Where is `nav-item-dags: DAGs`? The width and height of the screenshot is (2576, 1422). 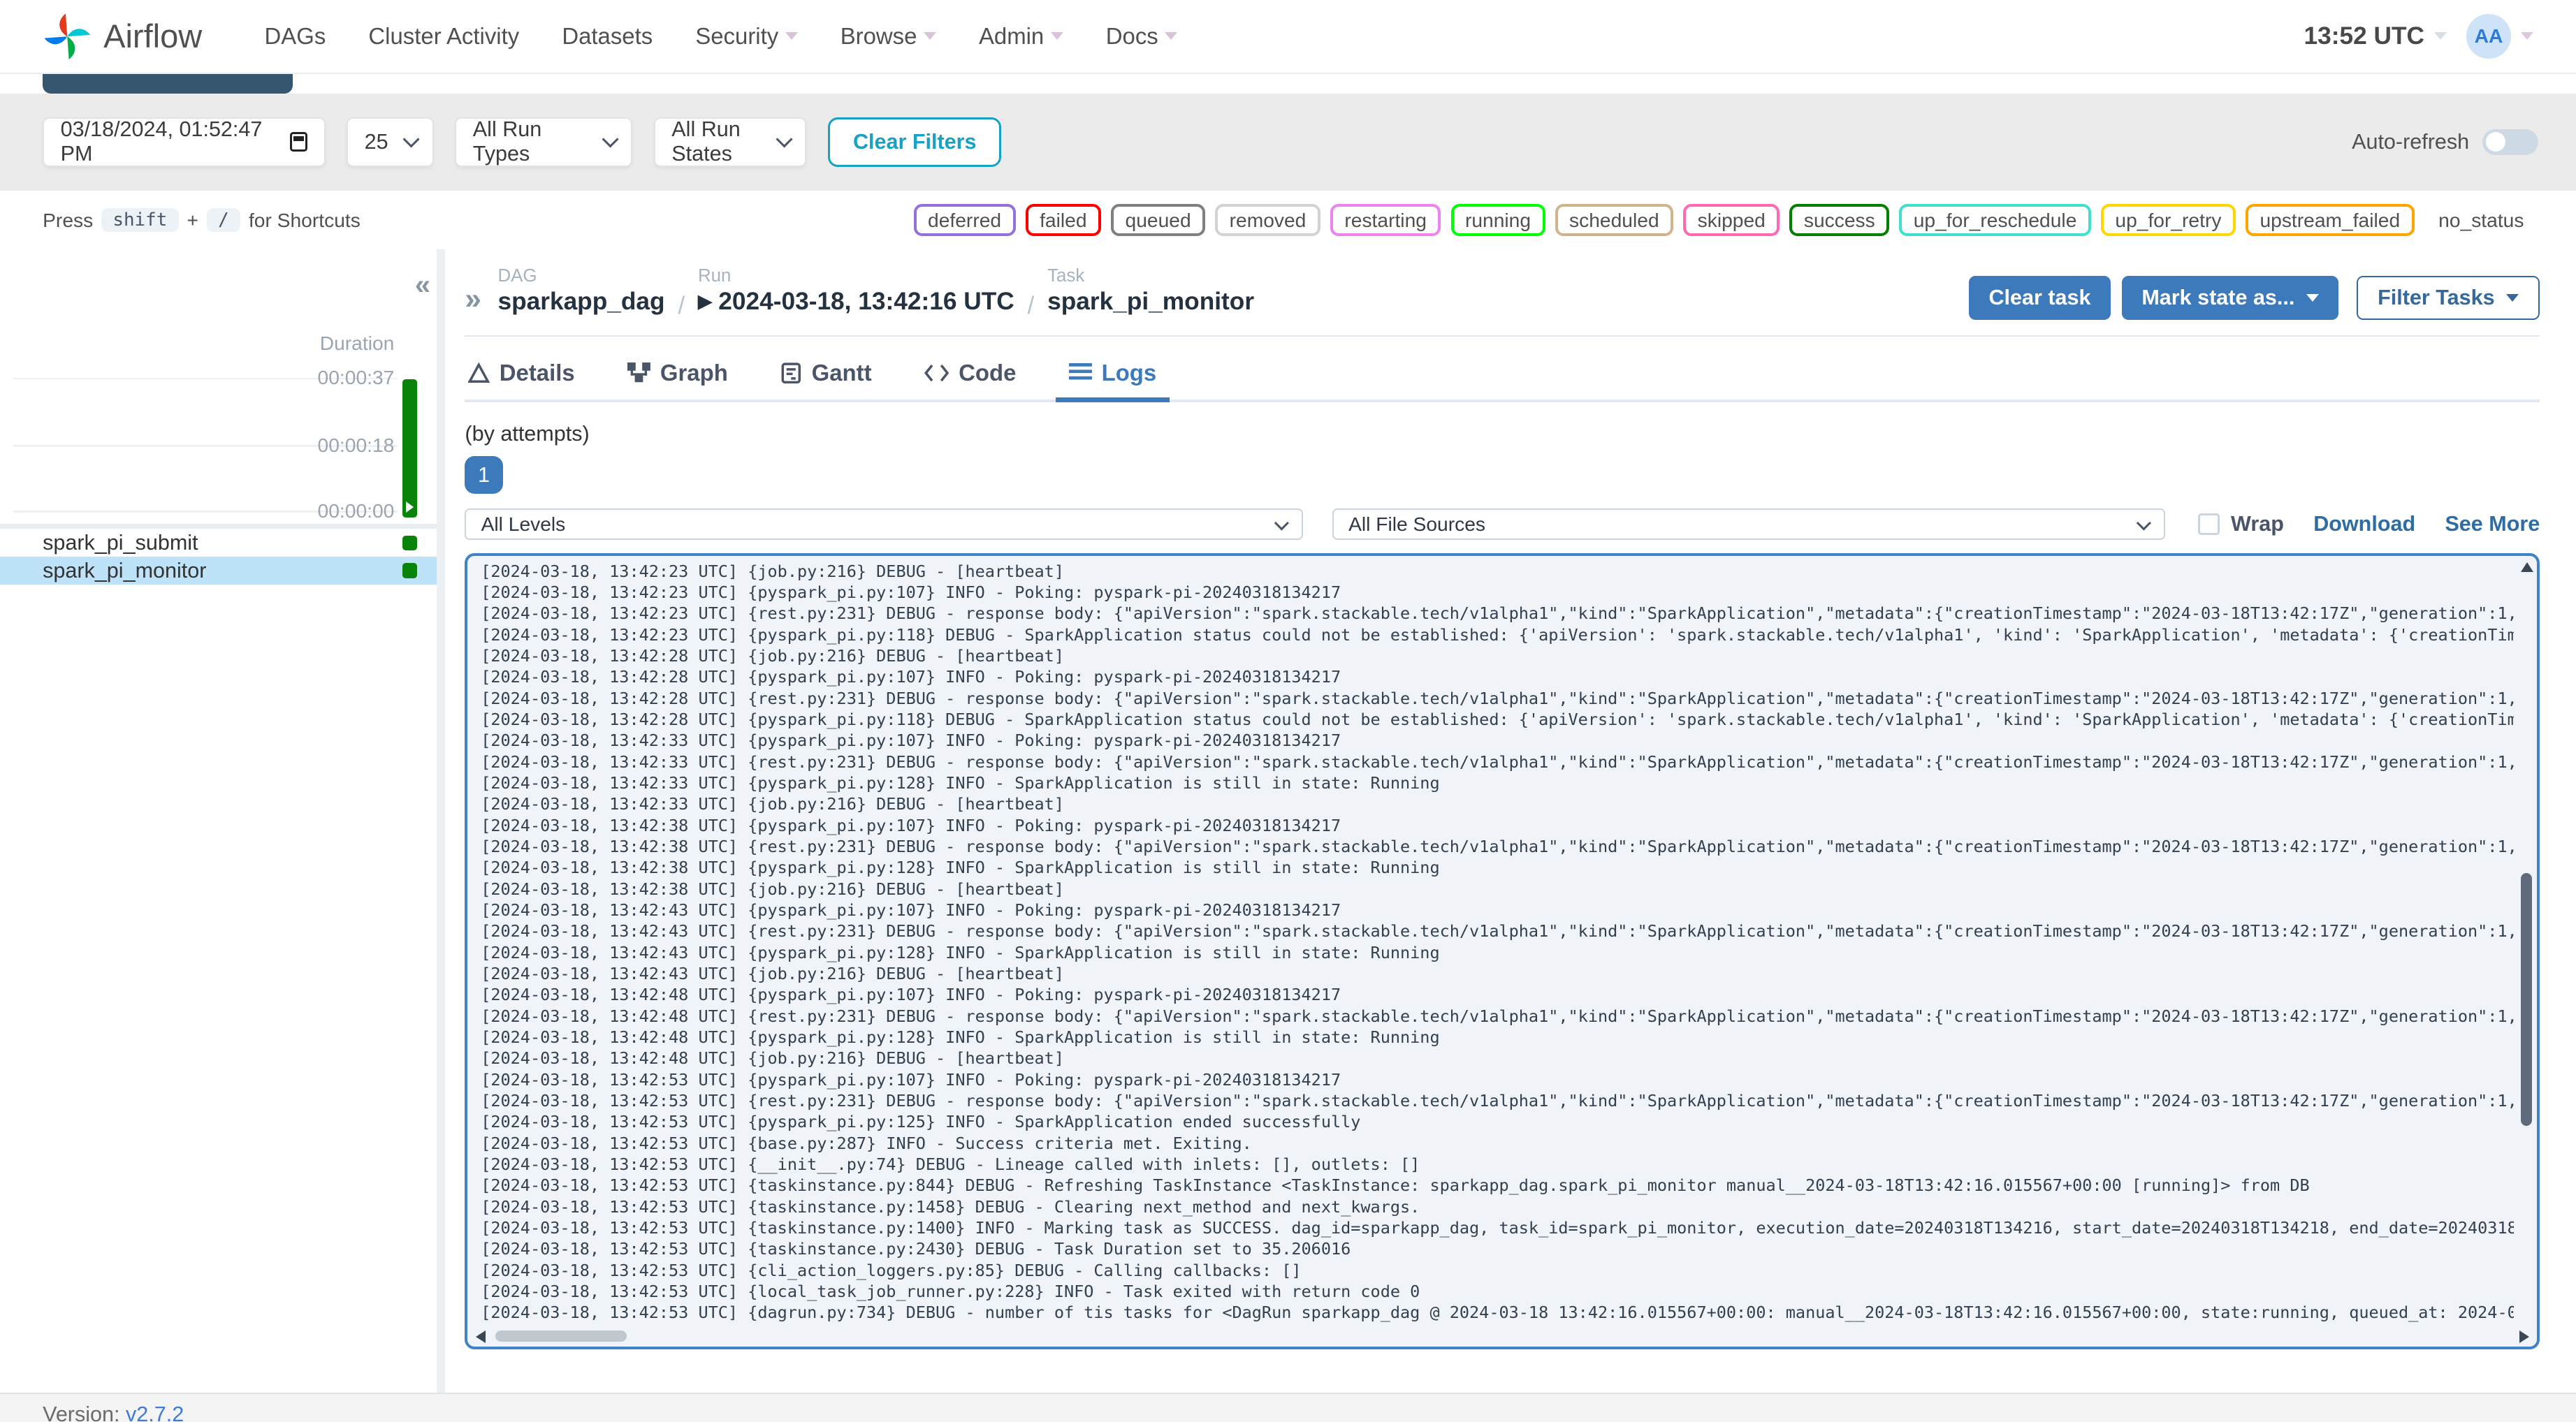 nav-item-dags: DAGs is located at coordinates (295, 36).